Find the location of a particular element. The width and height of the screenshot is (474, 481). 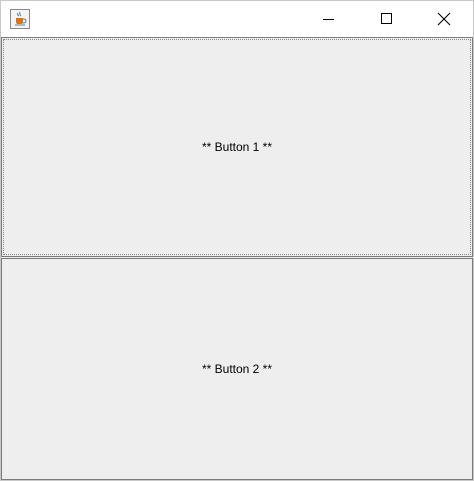

maximize-button is located at coordinates (387, 19).